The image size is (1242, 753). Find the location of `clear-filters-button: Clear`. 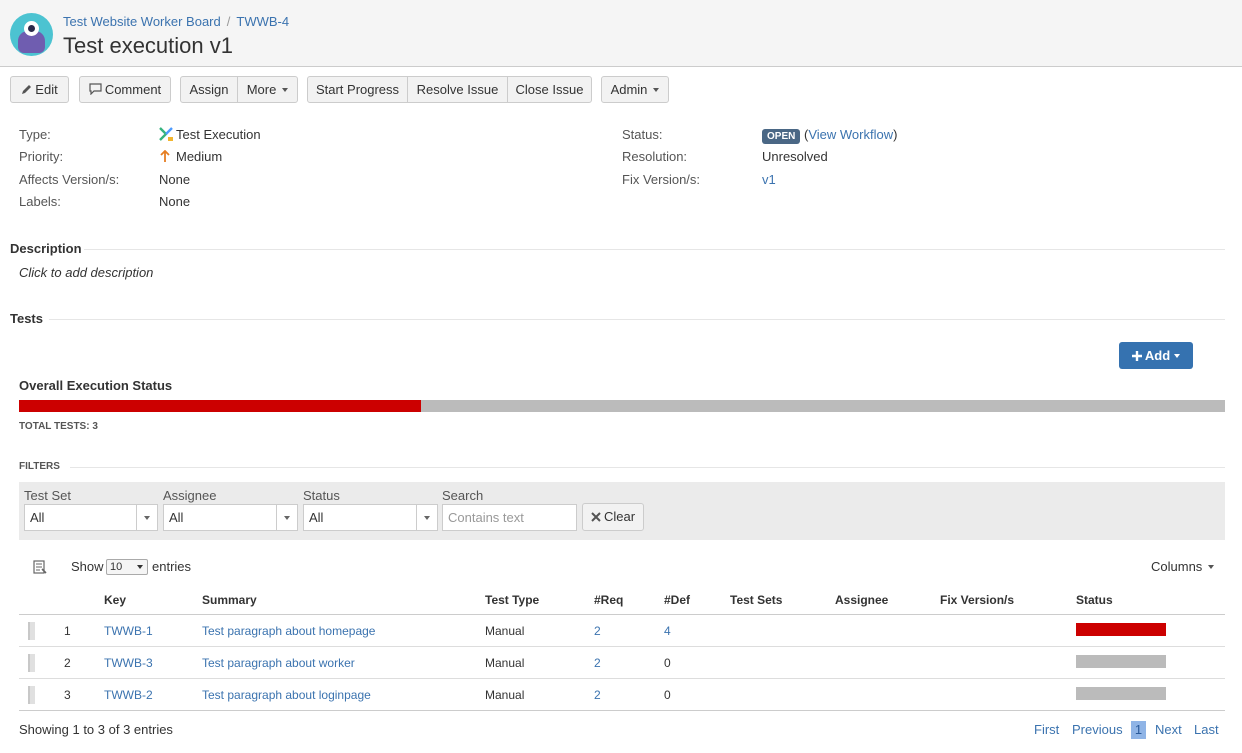

clear-filters-button: Clear is located at coordinates (613, 517).